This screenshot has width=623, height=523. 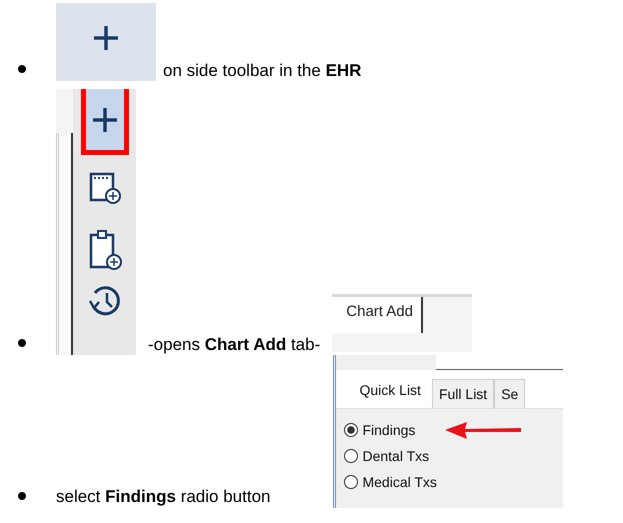 What do you see at coordinates (104, 122) in the screenshot?
I see `toolbar-button` at bounding box center [104, 122].